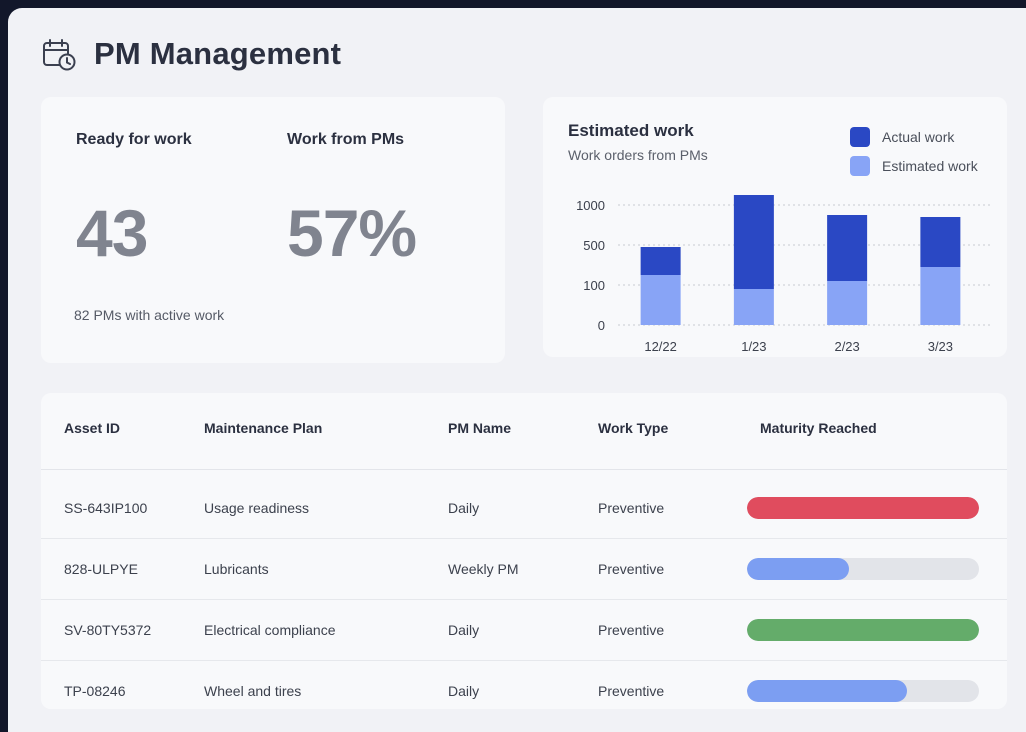 This screenshot has height=732, width=1026. What do you see at coordinates (483, 569) in the screenshot?
I see `pm-name-cell: Weekly PM` at bounding box center [483, 569].